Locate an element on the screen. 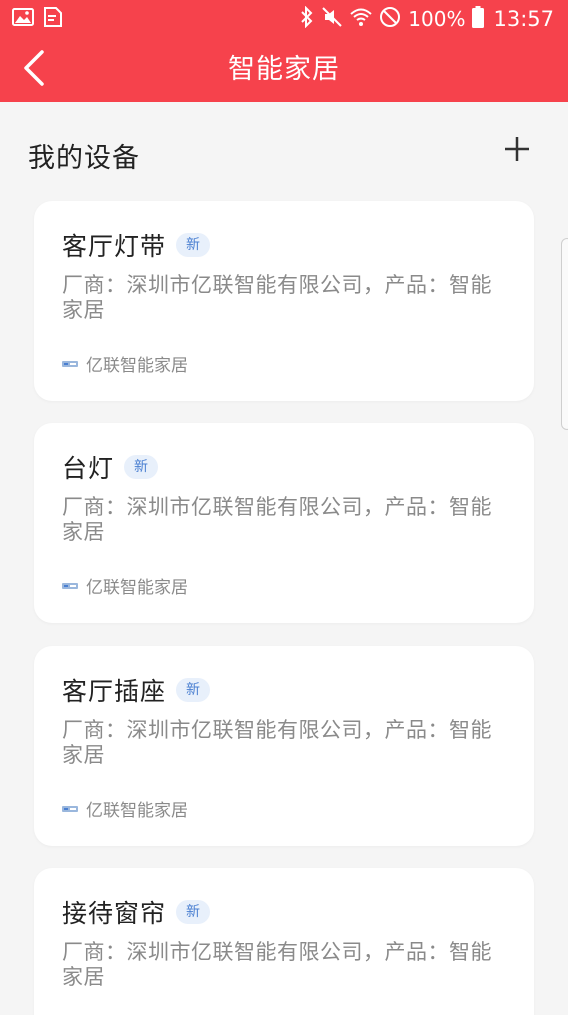 The image size is (568, 1015). device-name-row: 客厅灯带 新 is located at coordinates (136, 245).